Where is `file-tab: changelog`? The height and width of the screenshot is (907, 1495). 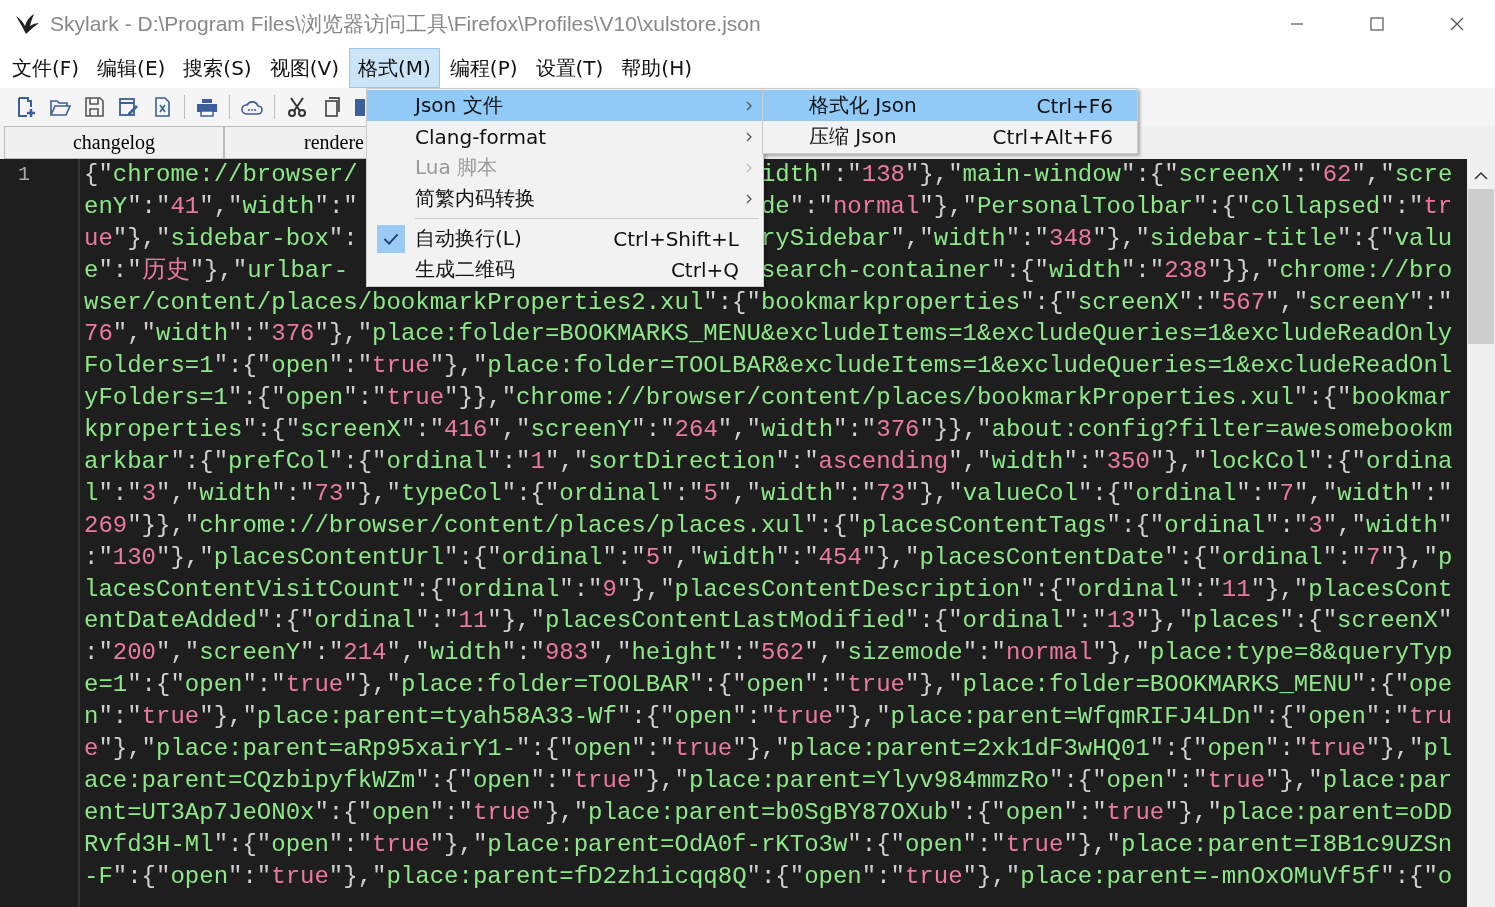
file-tab: changelog is located at coordinates (114, 142).